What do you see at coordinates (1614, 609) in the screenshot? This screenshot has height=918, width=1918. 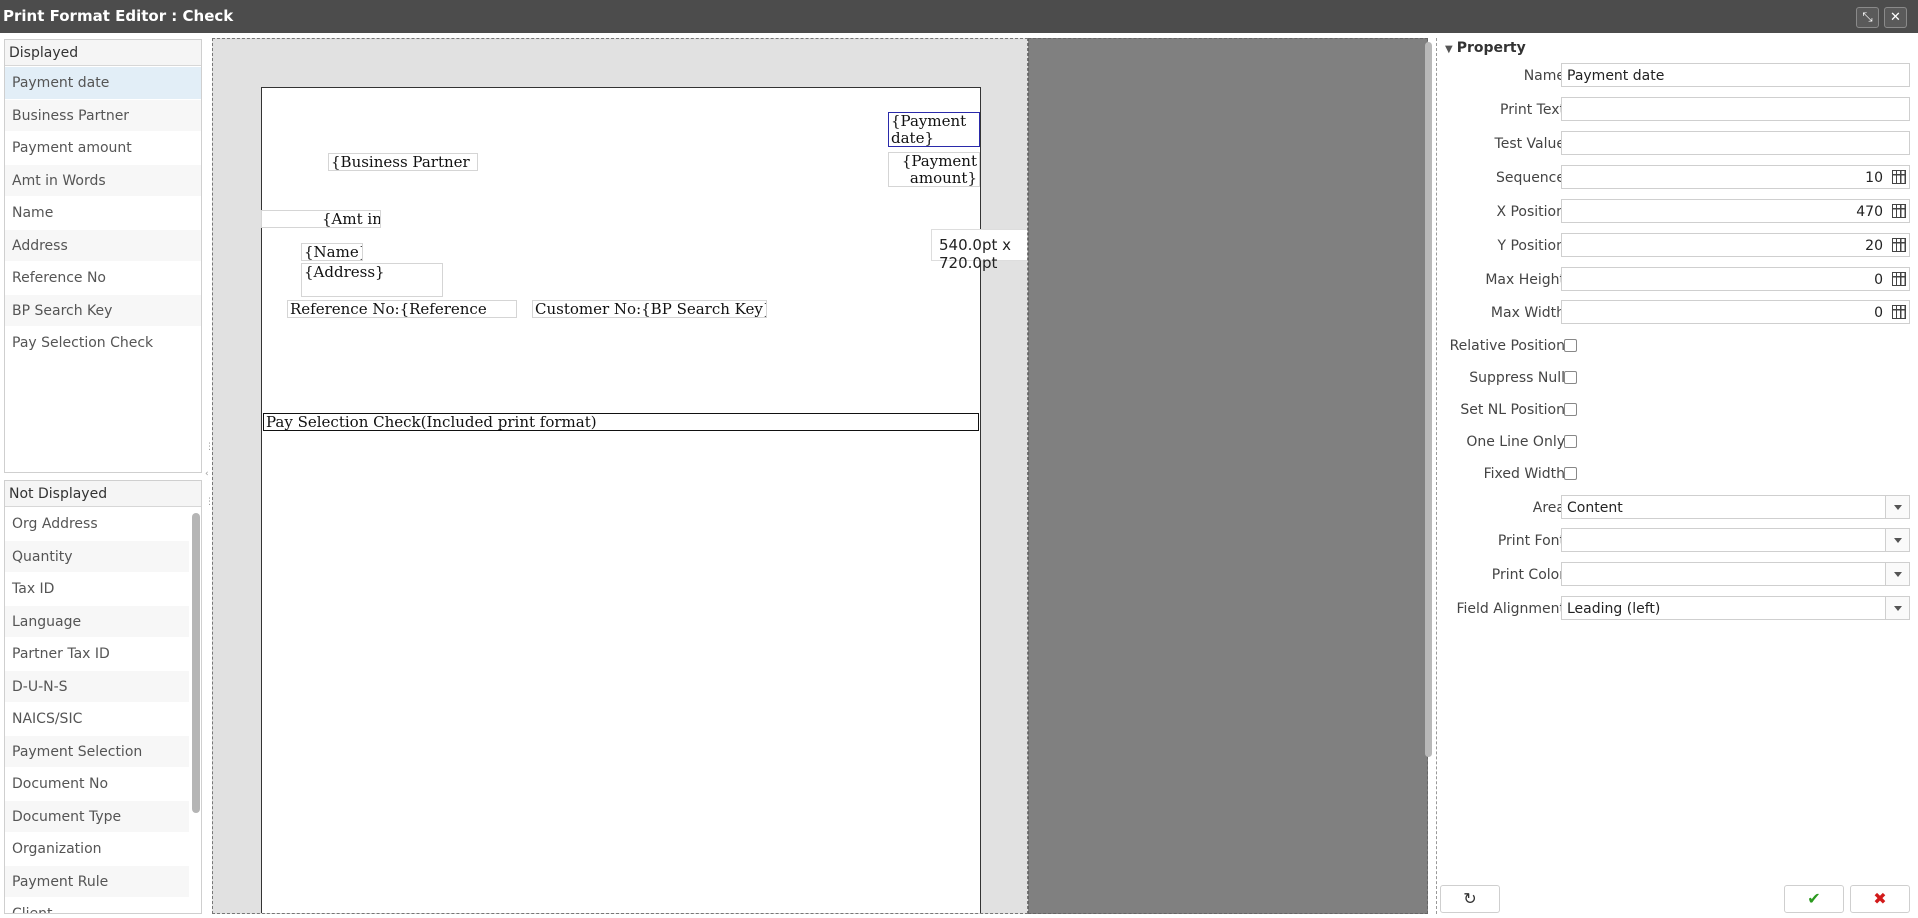 I see `field-alignment-value: Leading (left)` at bounding box center [1614, 609].